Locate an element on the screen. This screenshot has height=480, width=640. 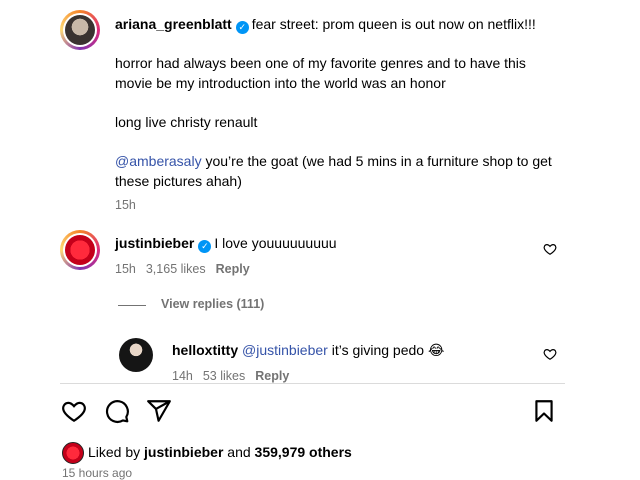
liked-by-middle: and is located at coordinates (239, 452).